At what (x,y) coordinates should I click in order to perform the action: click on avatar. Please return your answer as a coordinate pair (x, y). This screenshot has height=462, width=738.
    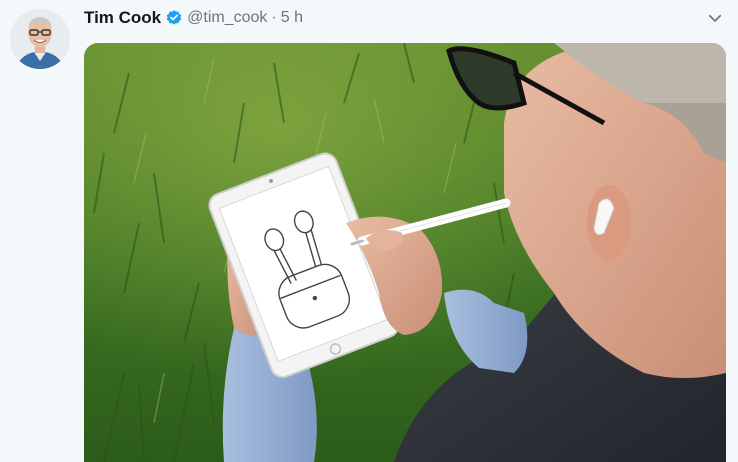
    Looking at the image, I should click on (40, 39).